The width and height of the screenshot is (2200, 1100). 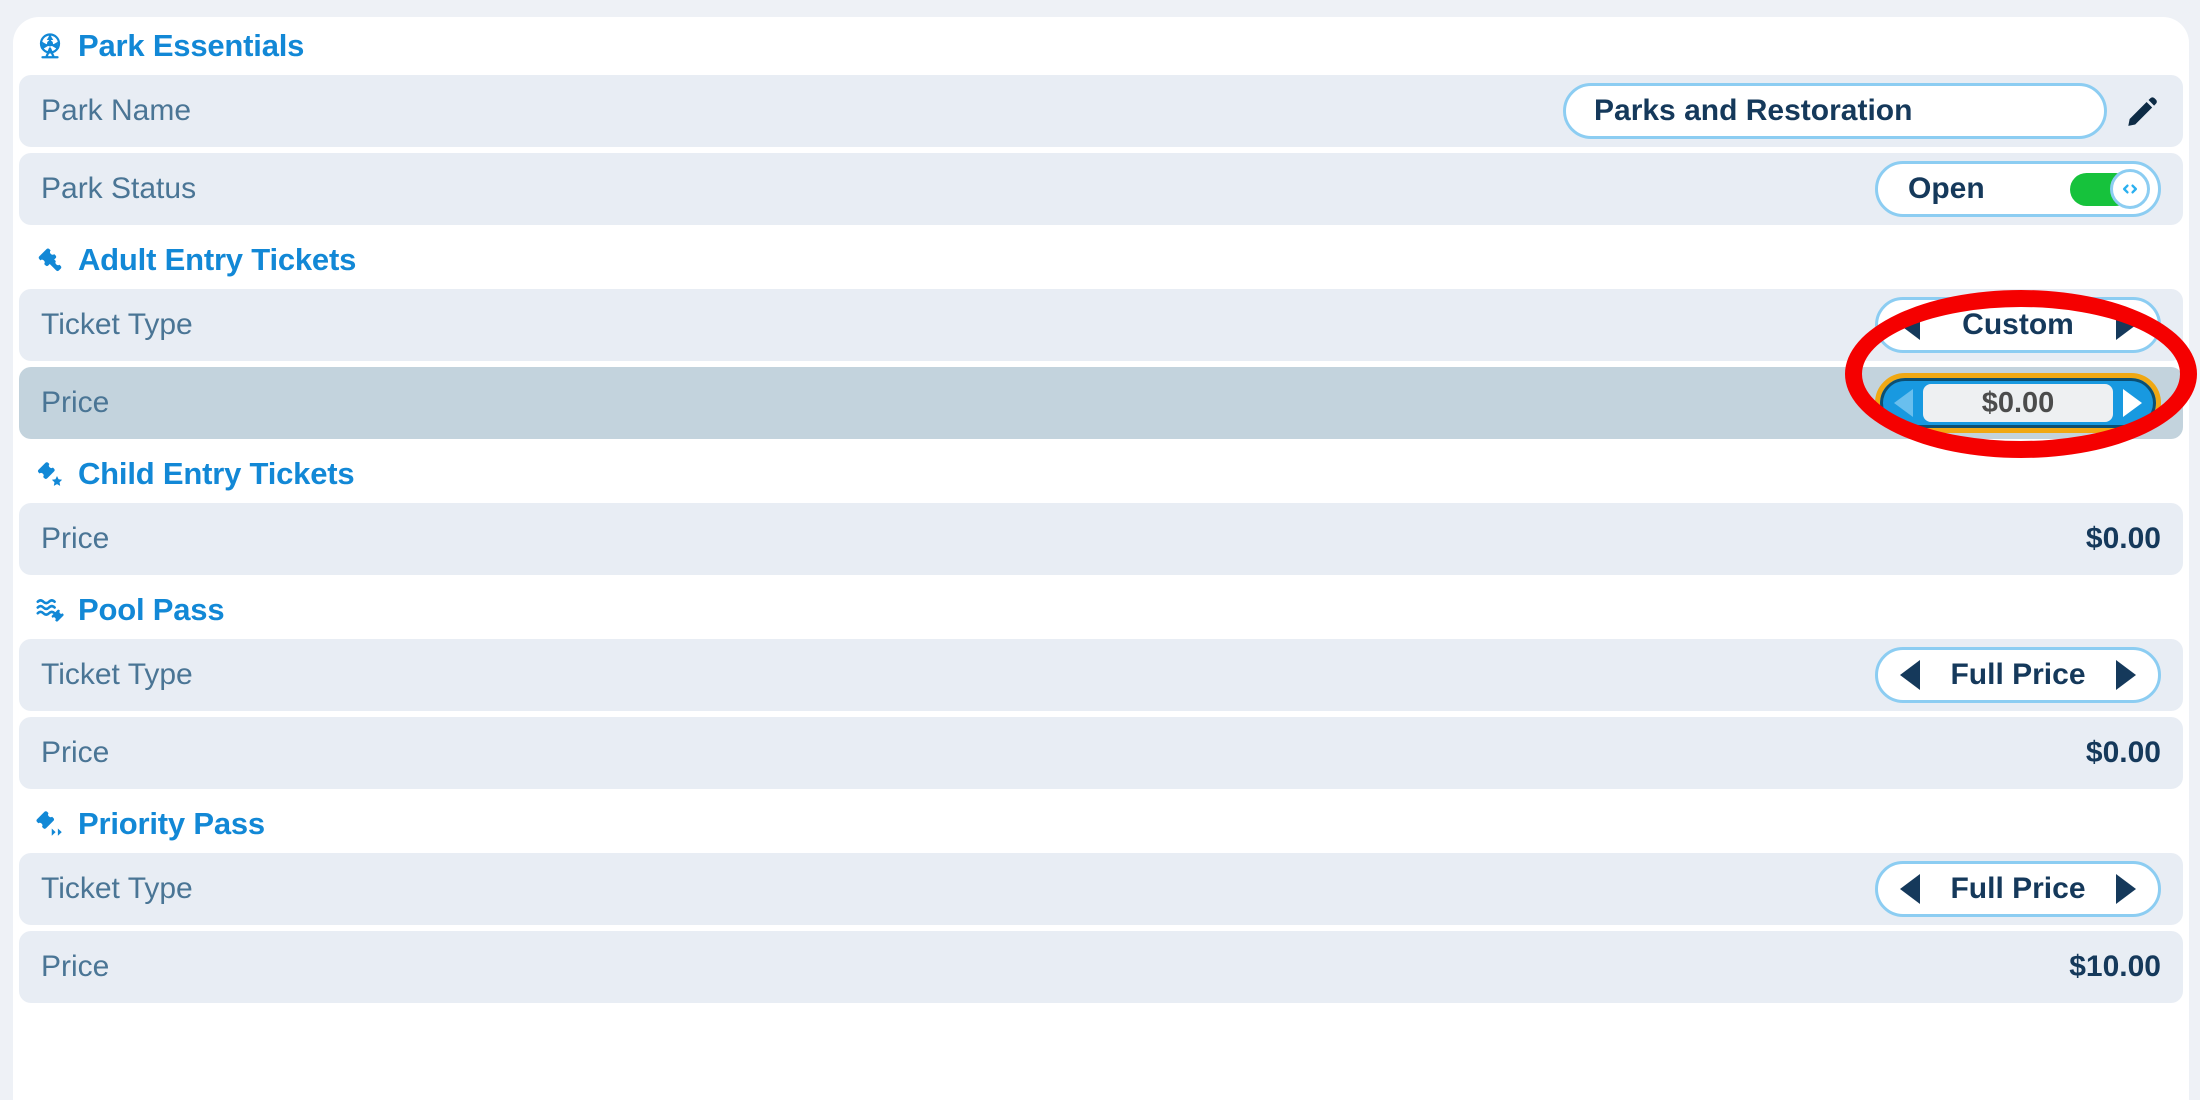 I want to click on section-title: Park Essentials, so click(x=191, y=45).